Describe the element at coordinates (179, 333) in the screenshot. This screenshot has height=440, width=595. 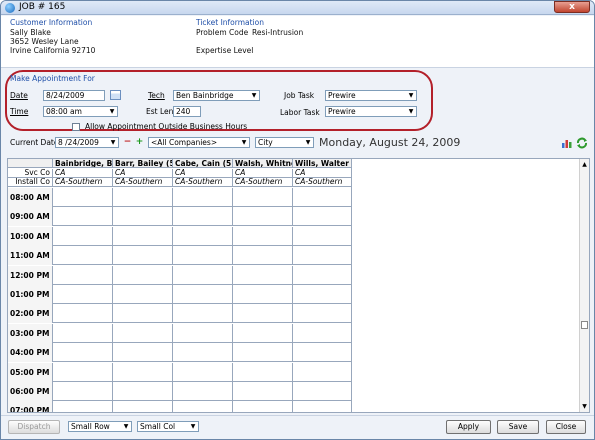
I see `time-slot-row: 03:00 PM` at that location.